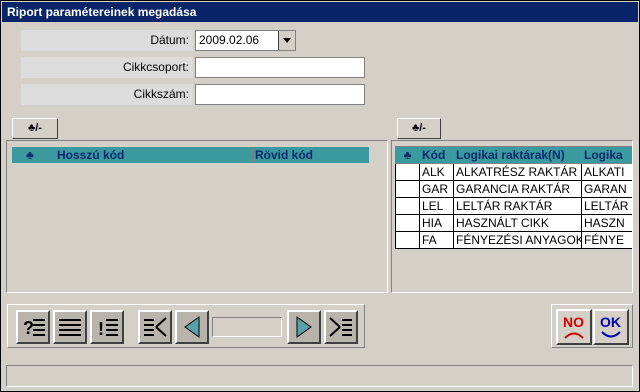  I want to click on group-label: Cikkcsoport:, so click(107, 67).